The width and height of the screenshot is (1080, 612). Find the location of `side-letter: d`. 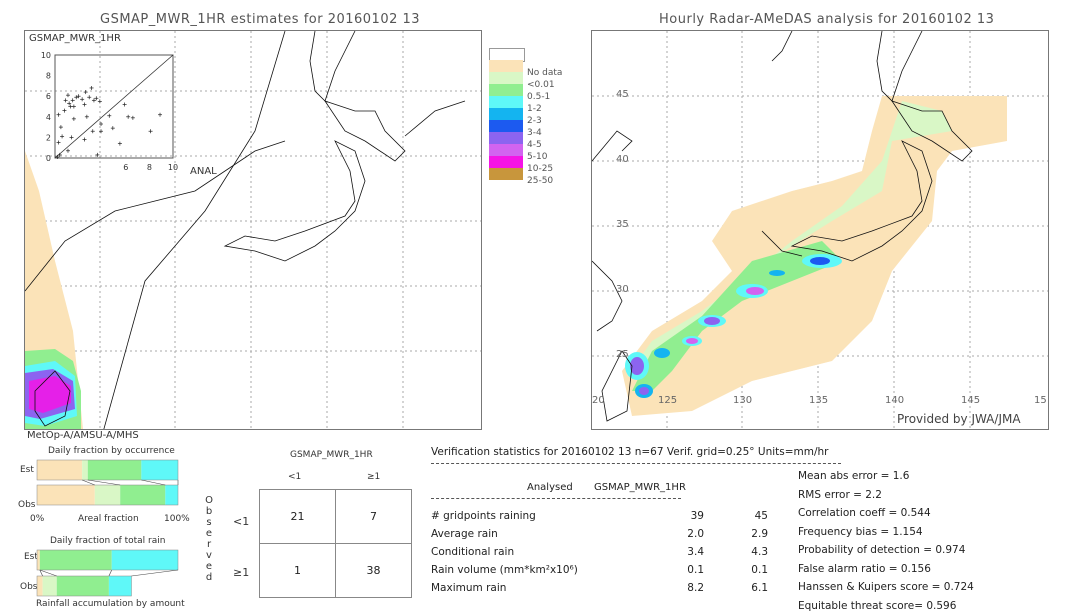

side-letter: d is located at coordinates (209, 577).